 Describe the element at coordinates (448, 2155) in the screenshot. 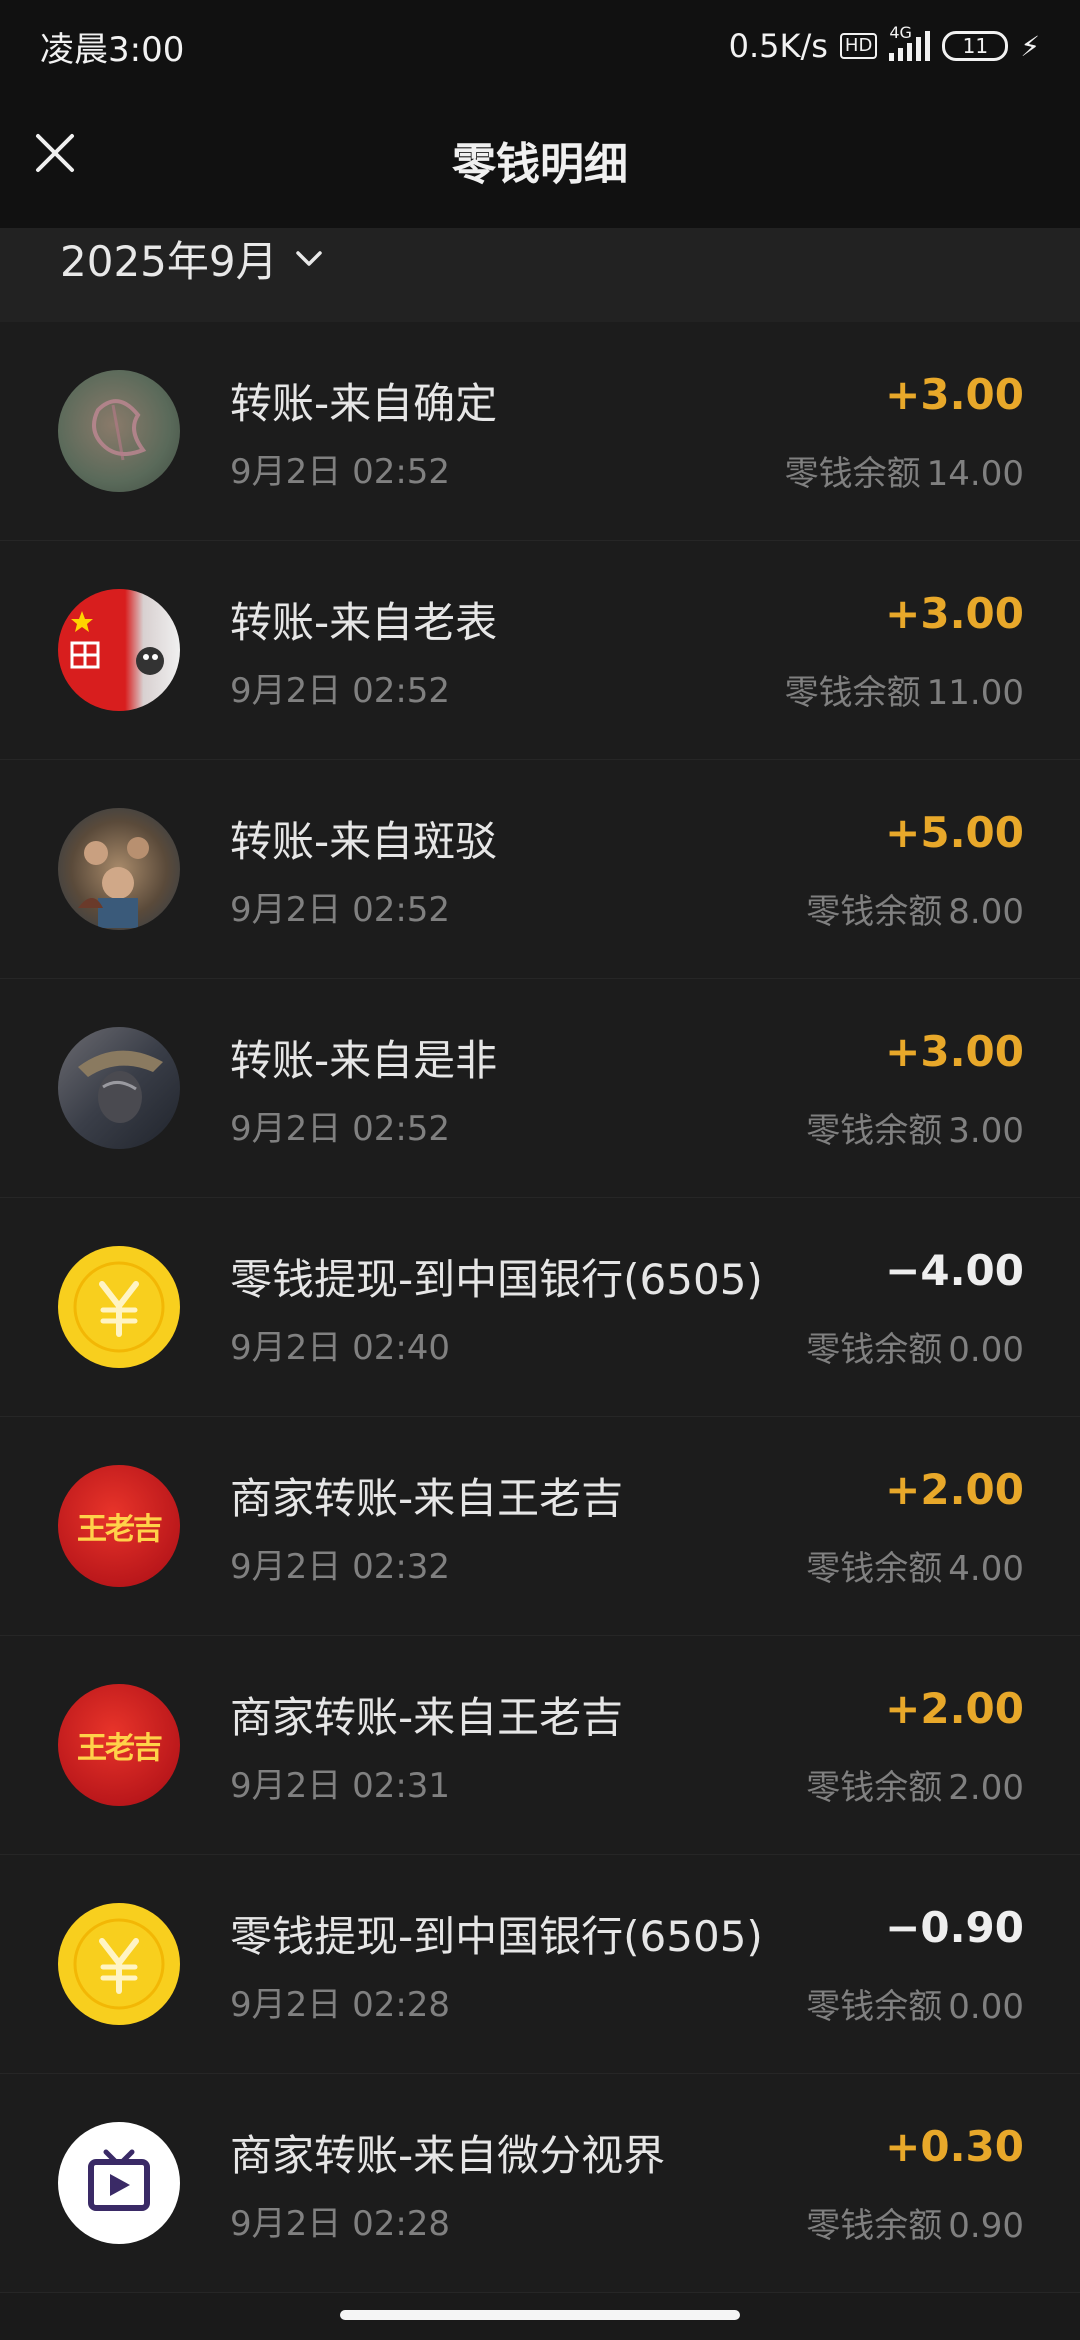

I see `transaction-title: 商家转账-来自微分视界` at that location.